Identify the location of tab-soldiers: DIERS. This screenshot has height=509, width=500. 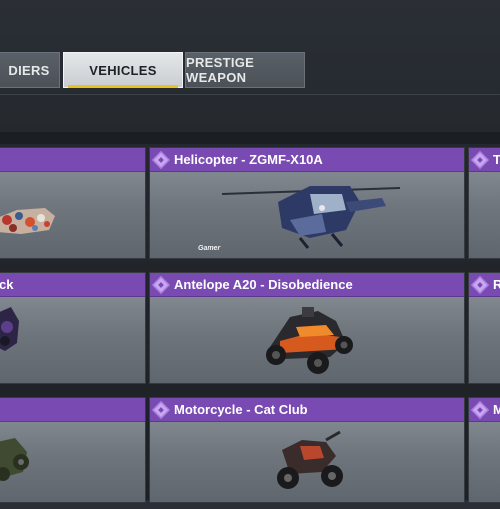
(30, 70).